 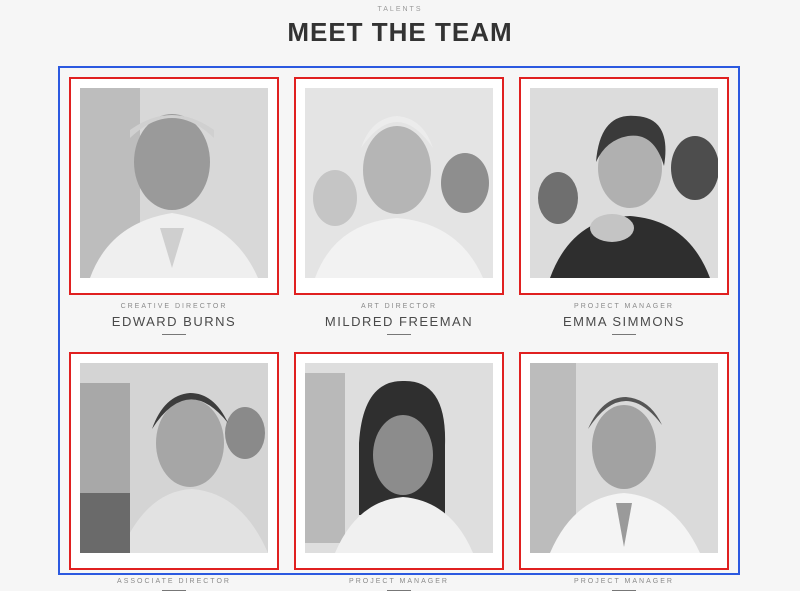 I want to click on team-card: CREATIVE DIRECTOR EDWARD BURNS, so click(x=174, y=206).